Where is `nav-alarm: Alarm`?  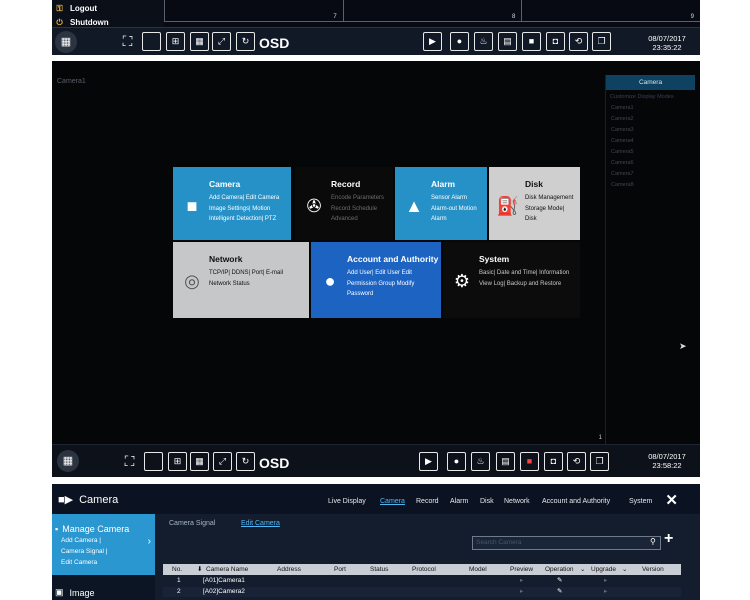
nav-alarm: Alarm is located at coordinates (459, 501).